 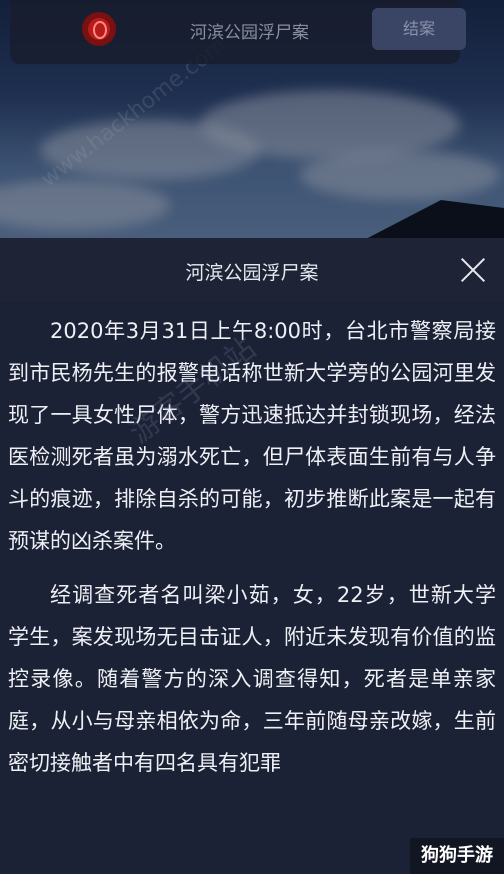 I want to click on modal-header: 河滨公园浮尸案, so click(x=252, y=270).